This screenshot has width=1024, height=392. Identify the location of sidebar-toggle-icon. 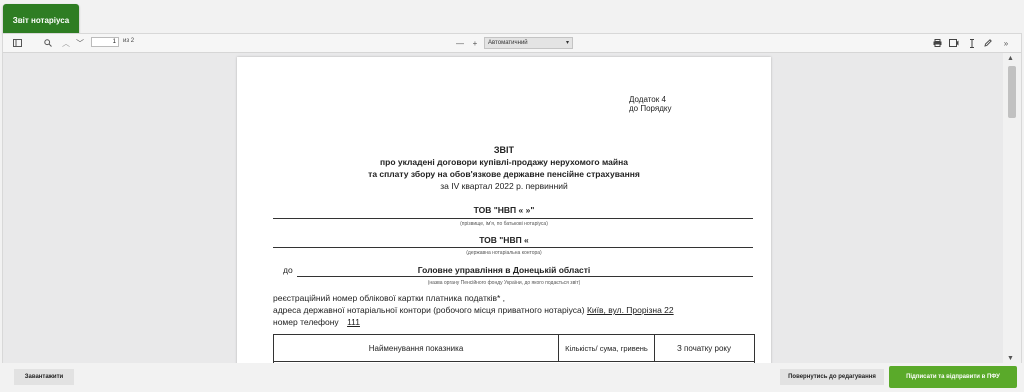
(17, 43).